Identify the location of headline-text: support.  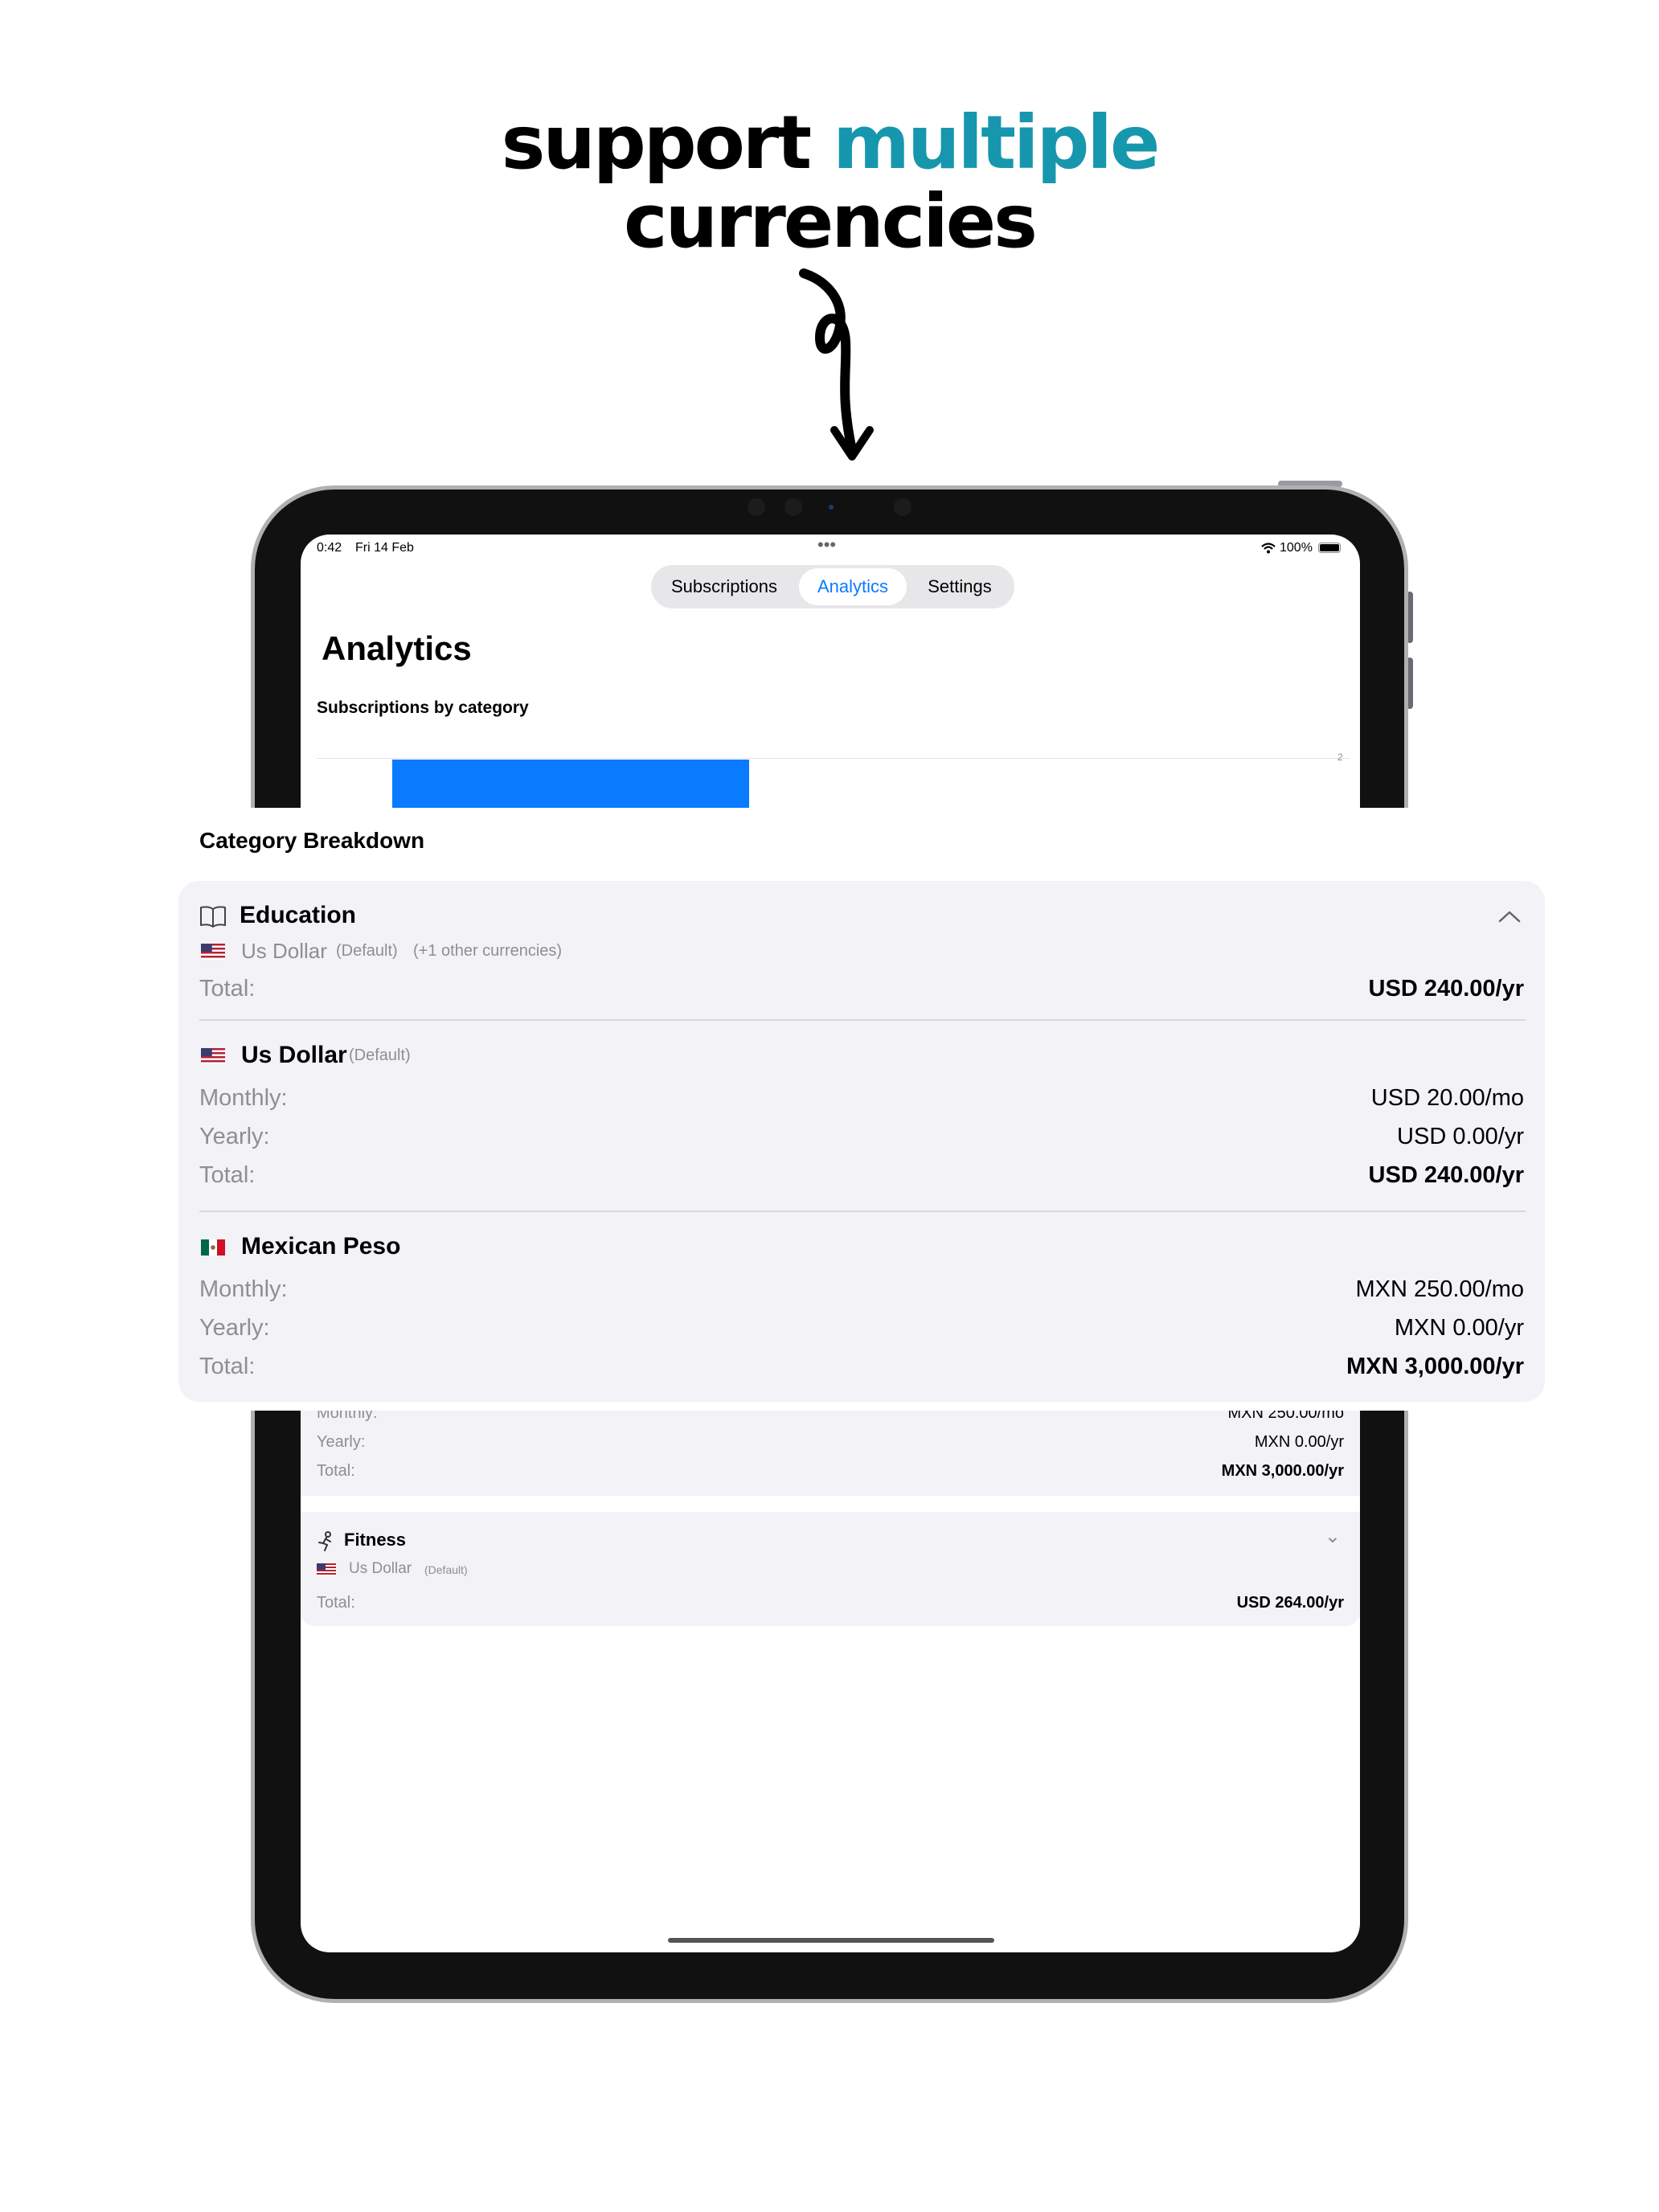
(667, 143).